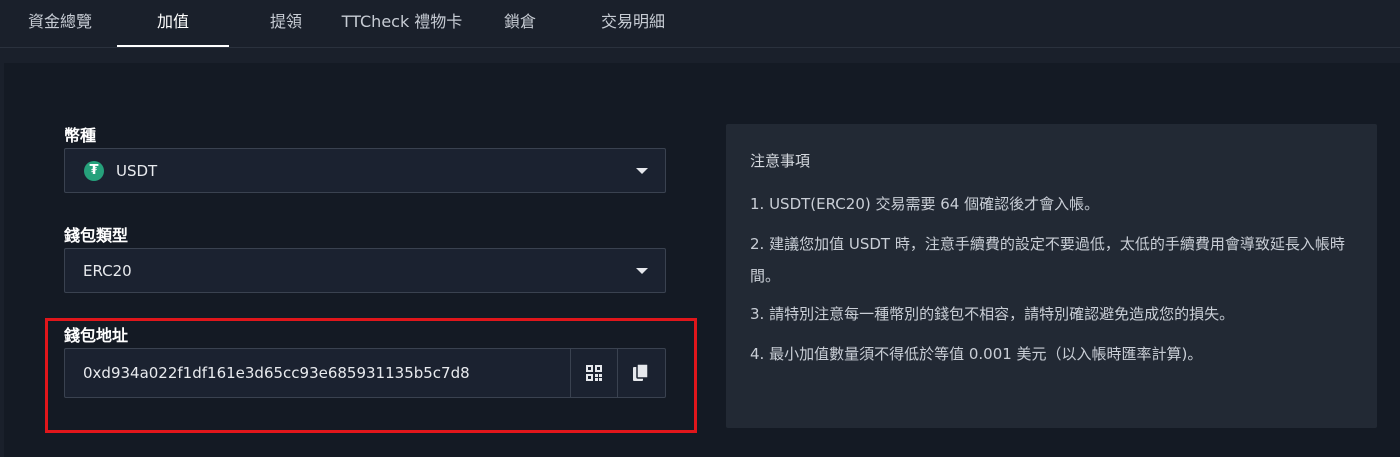 The width and height of the screenshot is (1400, 457). Describe the element at coordinates (107, 271) in the screenshot. I see `wallet-type-select-value: ERC20` at that location.